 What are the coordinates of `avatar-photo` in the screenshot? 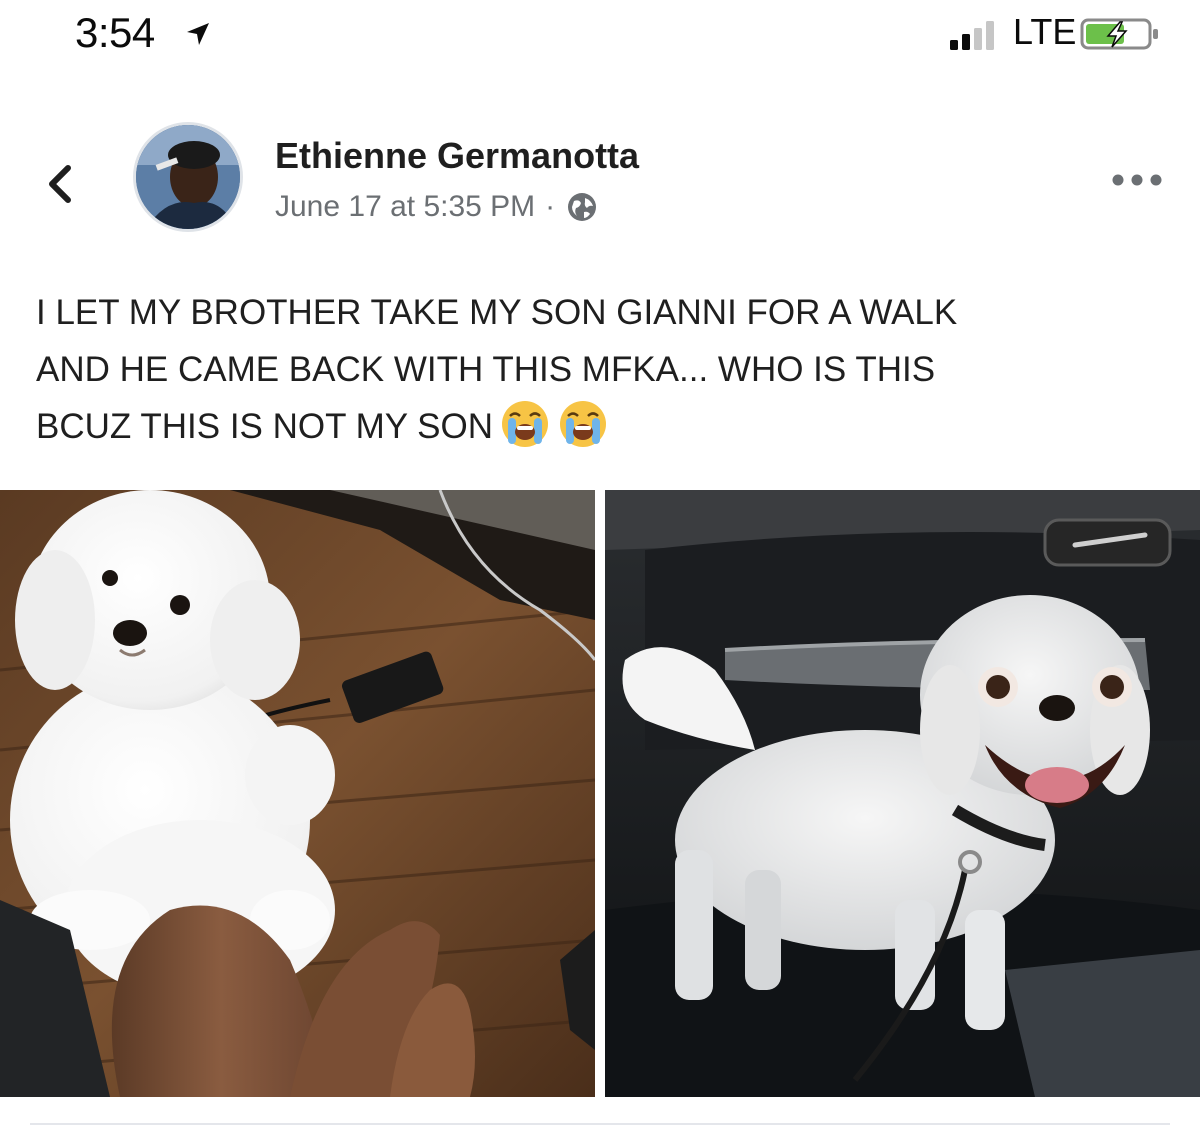 It's located at (188, 177).